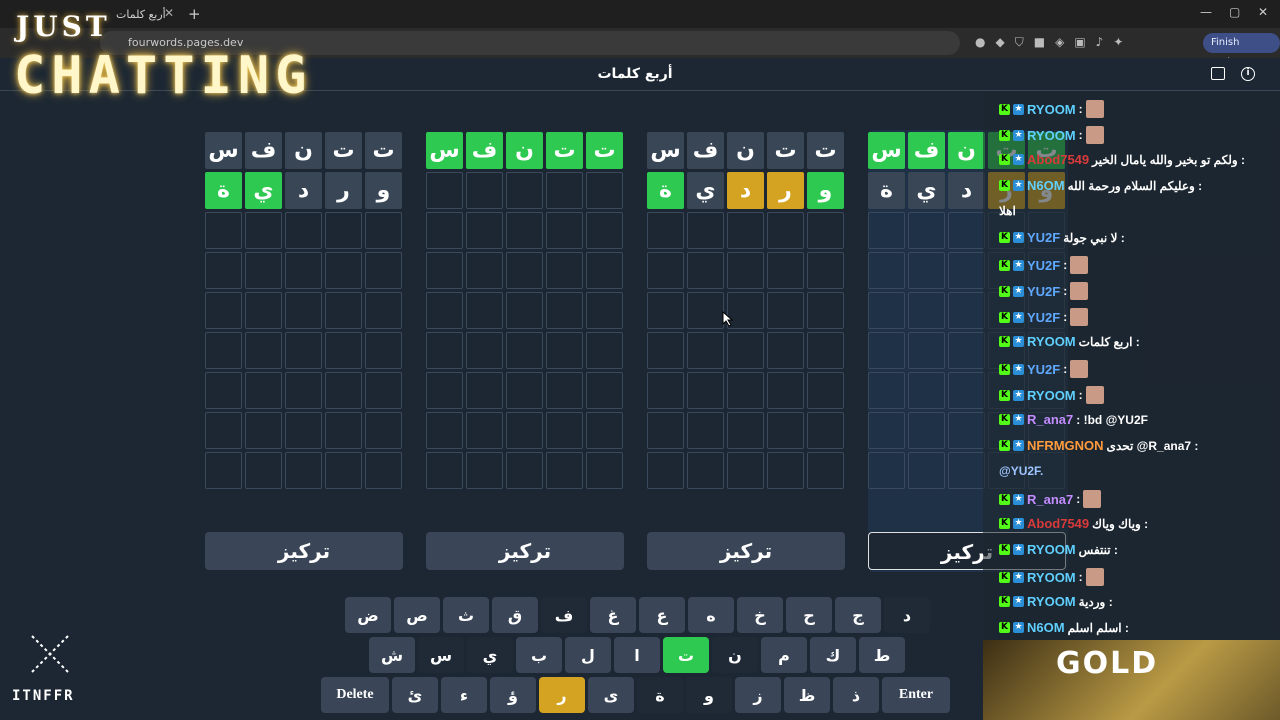 This screenshot has width=1280, height=720. I want to click on maximize-icon: ▢, so click(1234, 12).